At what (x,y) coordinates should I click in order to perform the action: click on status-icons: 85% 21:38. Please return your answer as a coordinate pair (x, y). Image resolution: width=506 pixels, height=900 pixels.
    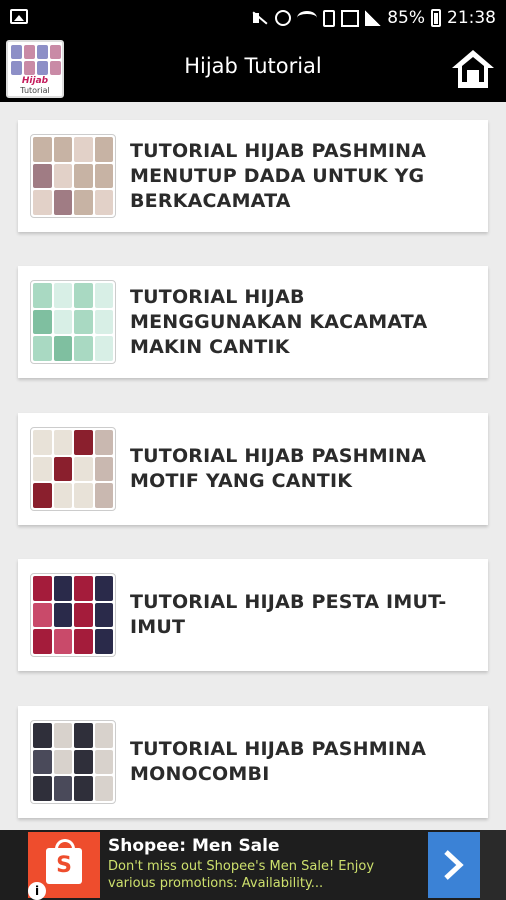
    Looking at the image, I should click on (373, 18).